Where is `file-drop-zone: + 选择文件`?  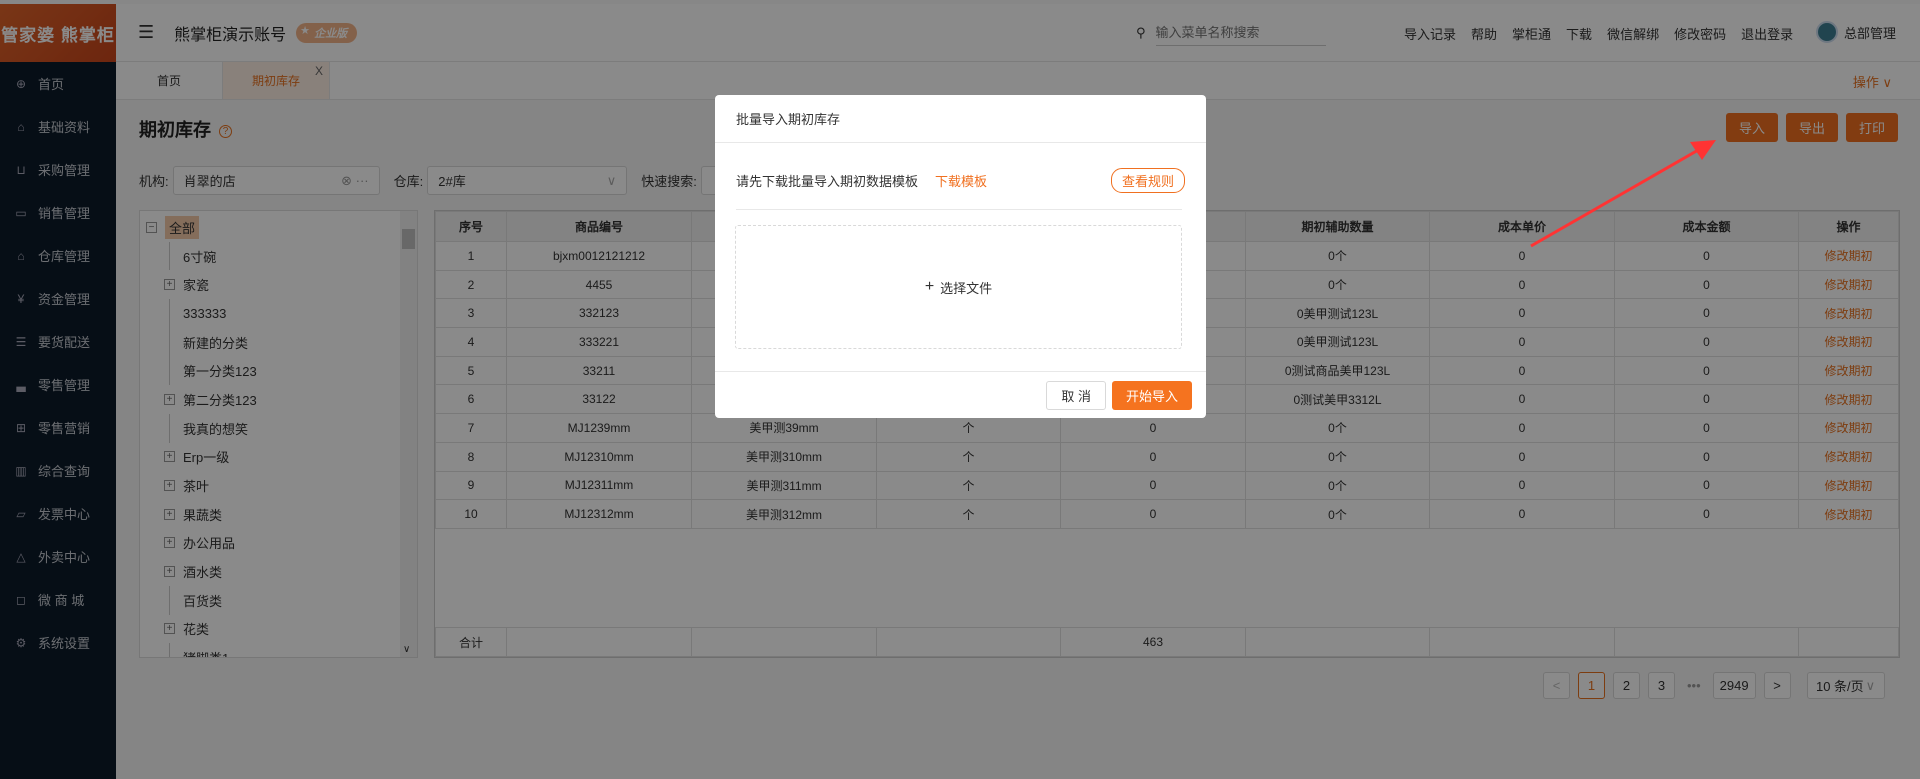
file-drop-zone: + 选择文件 is located at coordinates (958, 287).